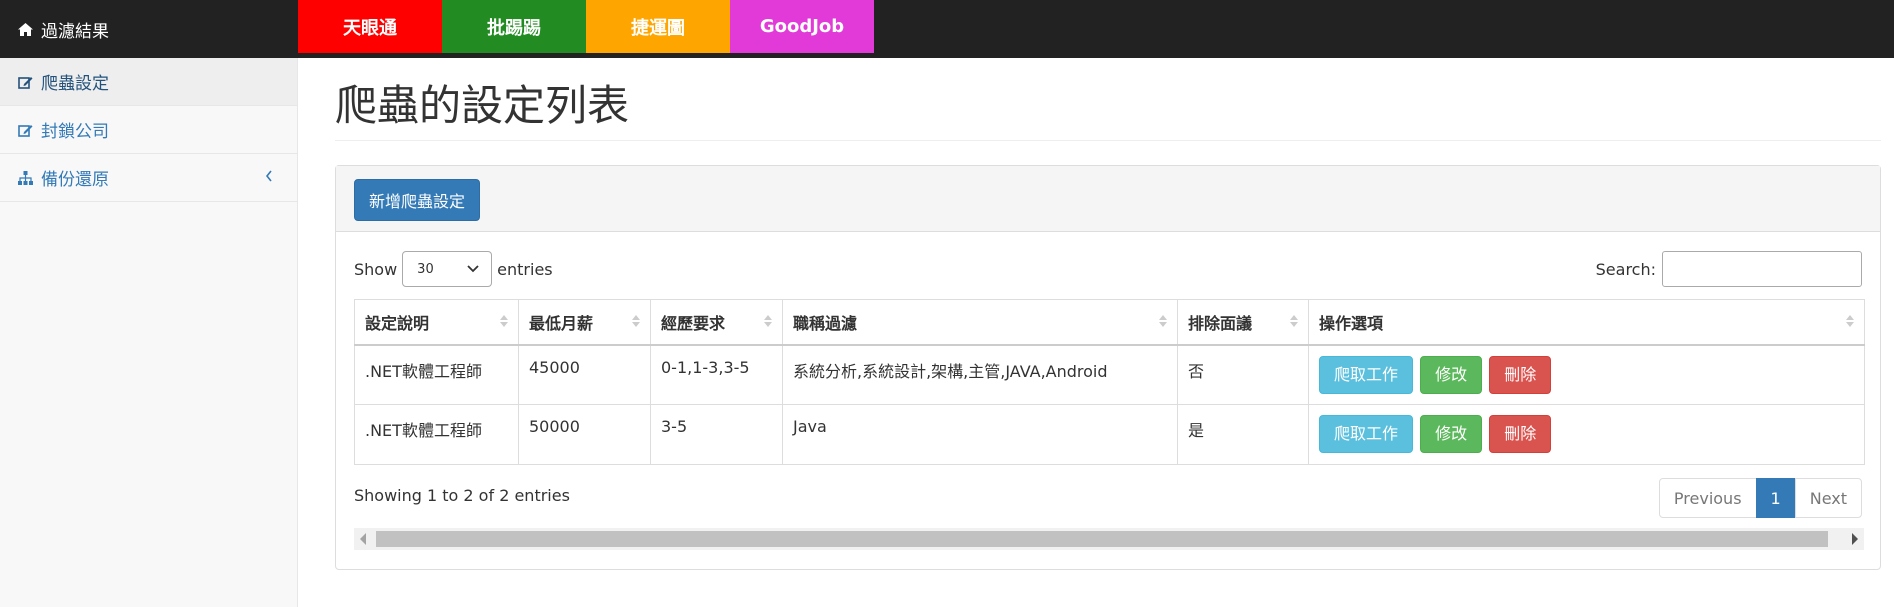 The height and width of the screenshot is (607, 1894). Describe the element at coordinates (417, 200) in the screenshot. I see `add-crawler-setting-button: 新增爬蟲設定` at that location.